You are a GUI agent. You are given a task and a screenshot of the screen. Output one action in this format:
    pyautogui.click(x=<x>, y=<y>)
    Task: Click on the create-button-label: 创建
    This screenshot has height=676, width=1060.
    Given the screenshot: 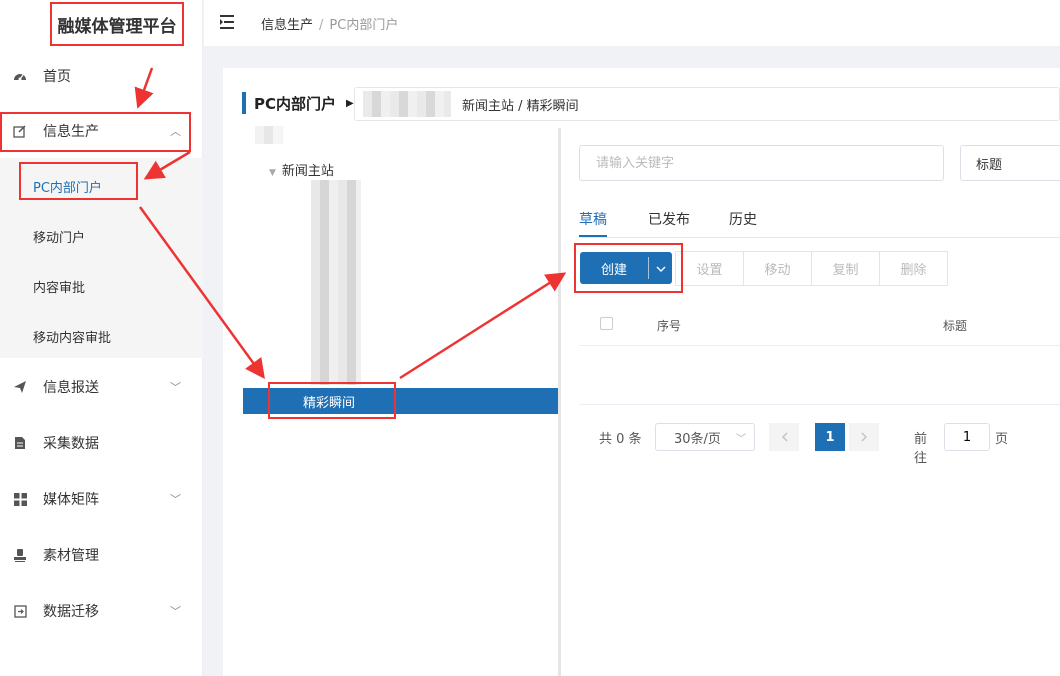 What is the action you would take?
    pyautogui.click(x=613, y=270)
    